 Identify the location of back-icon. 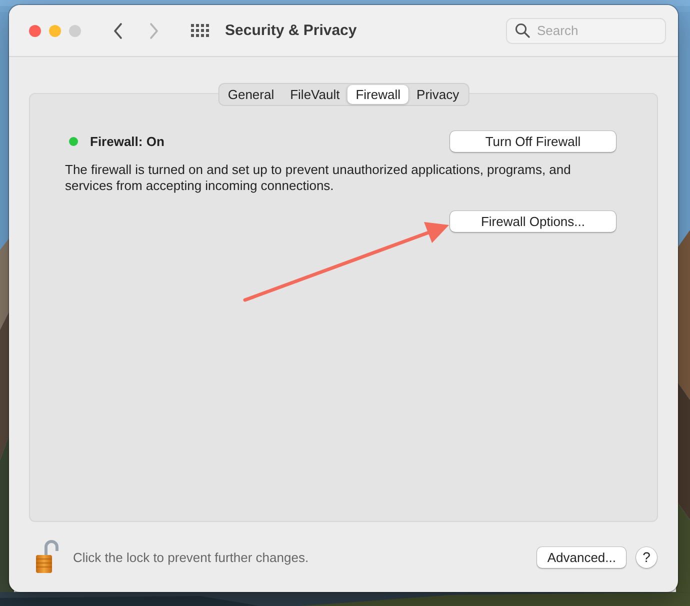
(118, 31).